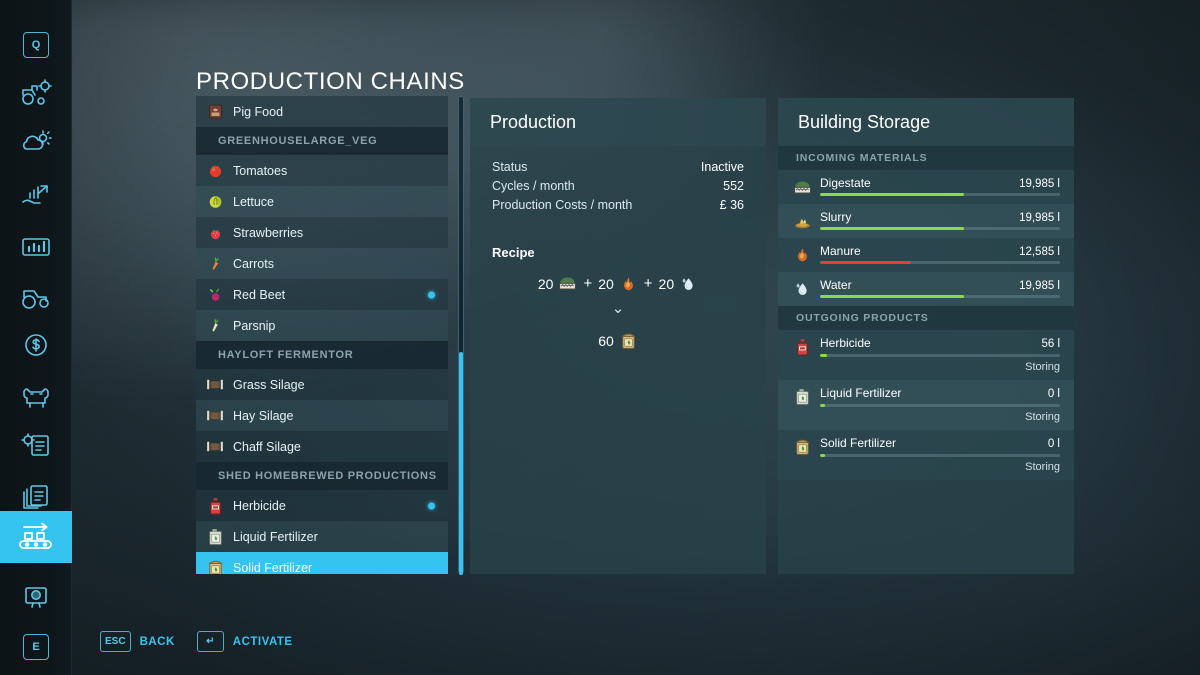 The image size is (1200, 675). What do you see at coordinates (926, 355) in the screenshot?
I see `storage-row: Herbicide 56 l Storing` at bounding box center [926, 355].